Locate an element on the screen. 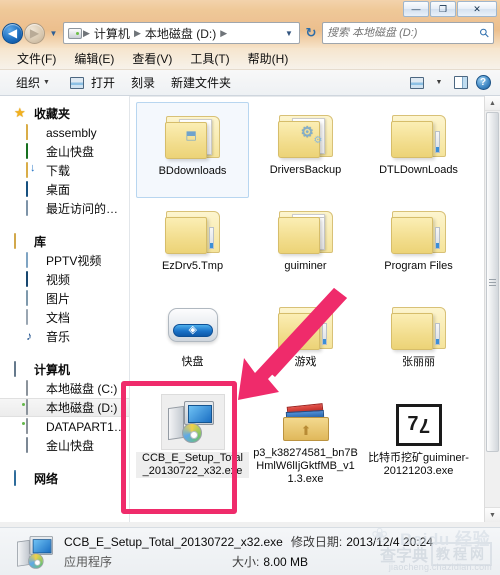 Image resolution: width=500 pixels, height=575 pixels. file-name: 快盘 is located at coordinates (192, 362).